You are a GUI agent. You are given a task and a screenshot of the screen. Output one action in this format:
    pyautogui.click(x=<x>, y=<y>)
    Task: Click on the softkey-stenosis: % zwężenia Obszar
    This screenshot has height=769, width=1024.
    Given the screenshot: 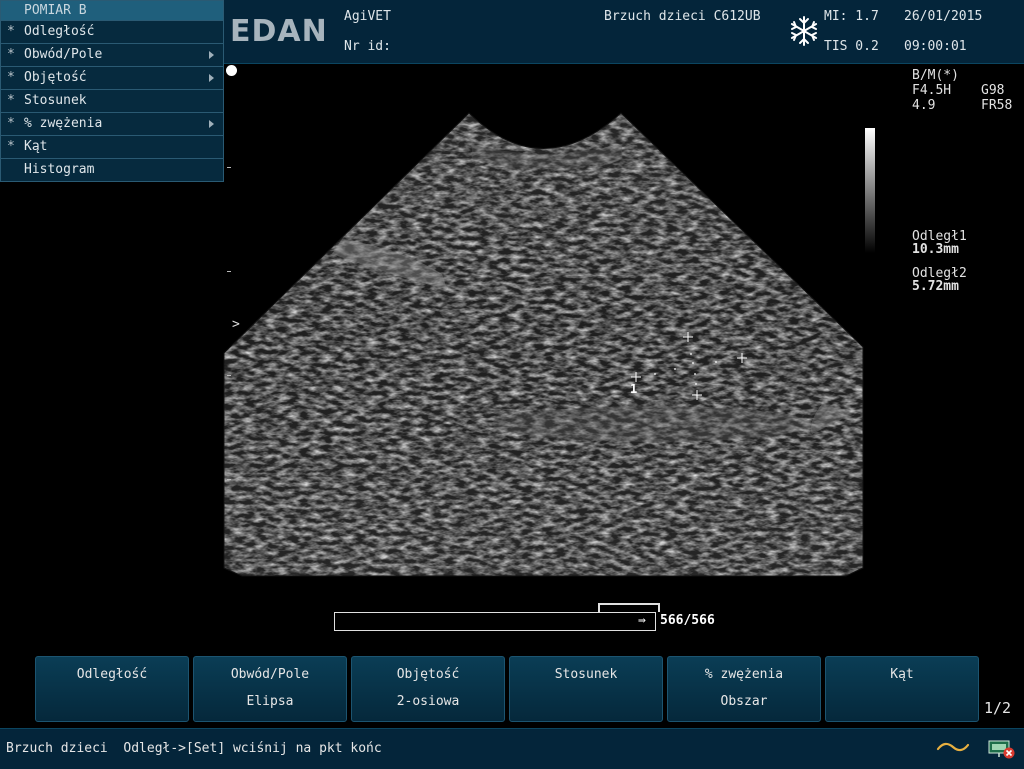 What is the action you would take?
    pyautogui.click(x=744, y=689)
    